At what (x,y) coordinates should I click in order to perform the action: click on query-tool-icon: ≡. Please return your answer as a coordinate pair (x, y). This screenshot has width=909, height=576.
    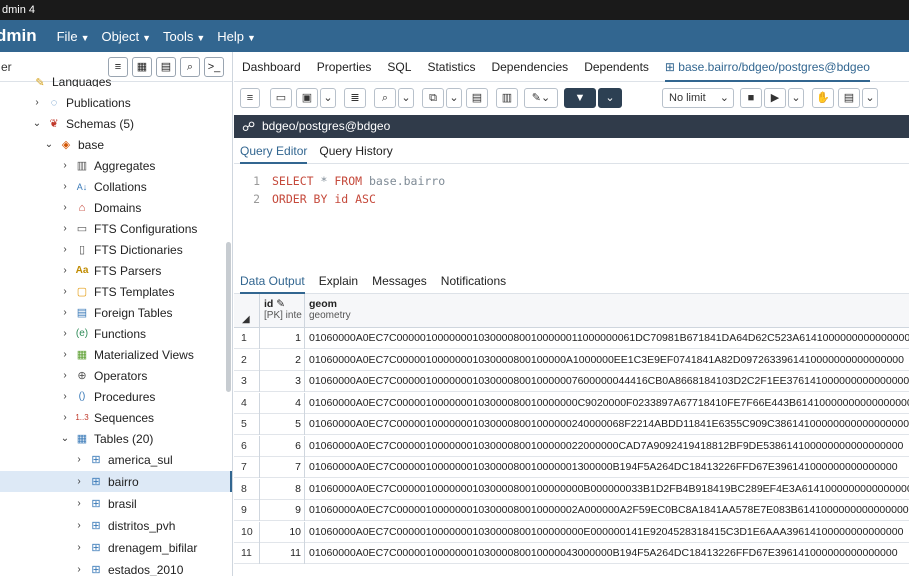
    Looking at the image, I should click on (118, 67).